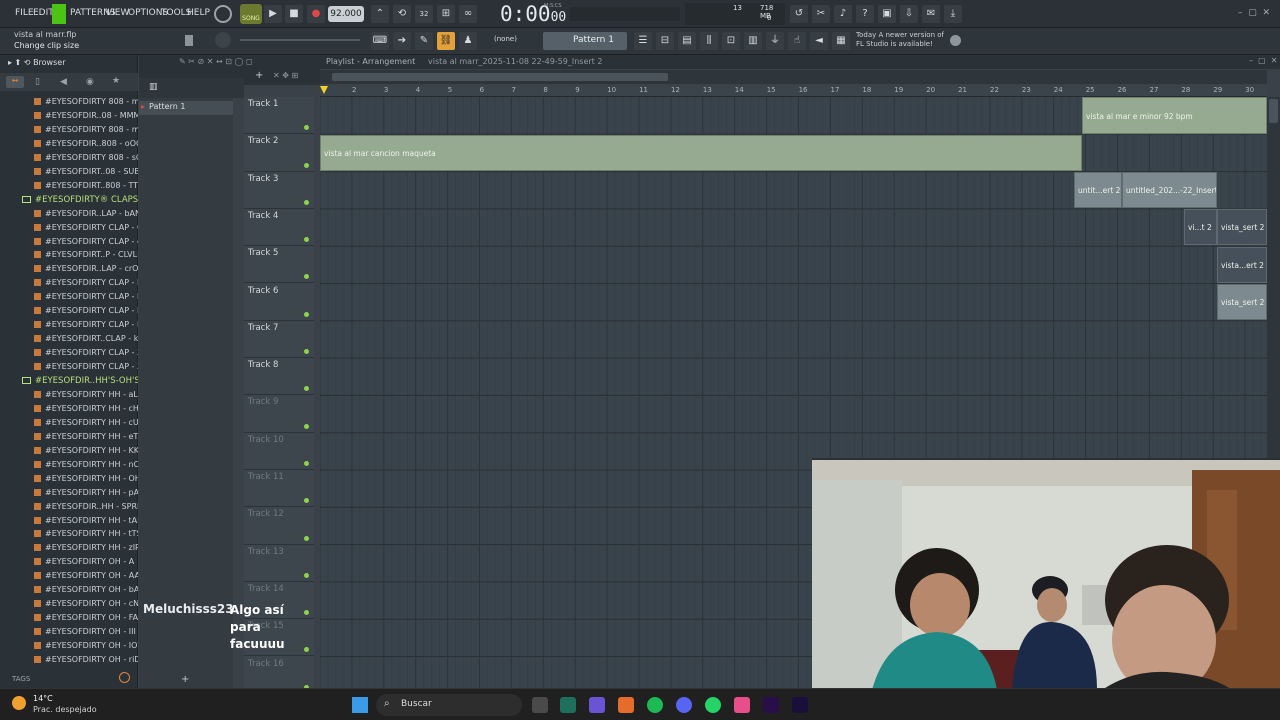  What do you see at coordinates (259, 75) in the screenshot?
I see `add-track-icon: +` at bounding box center [259, 75].